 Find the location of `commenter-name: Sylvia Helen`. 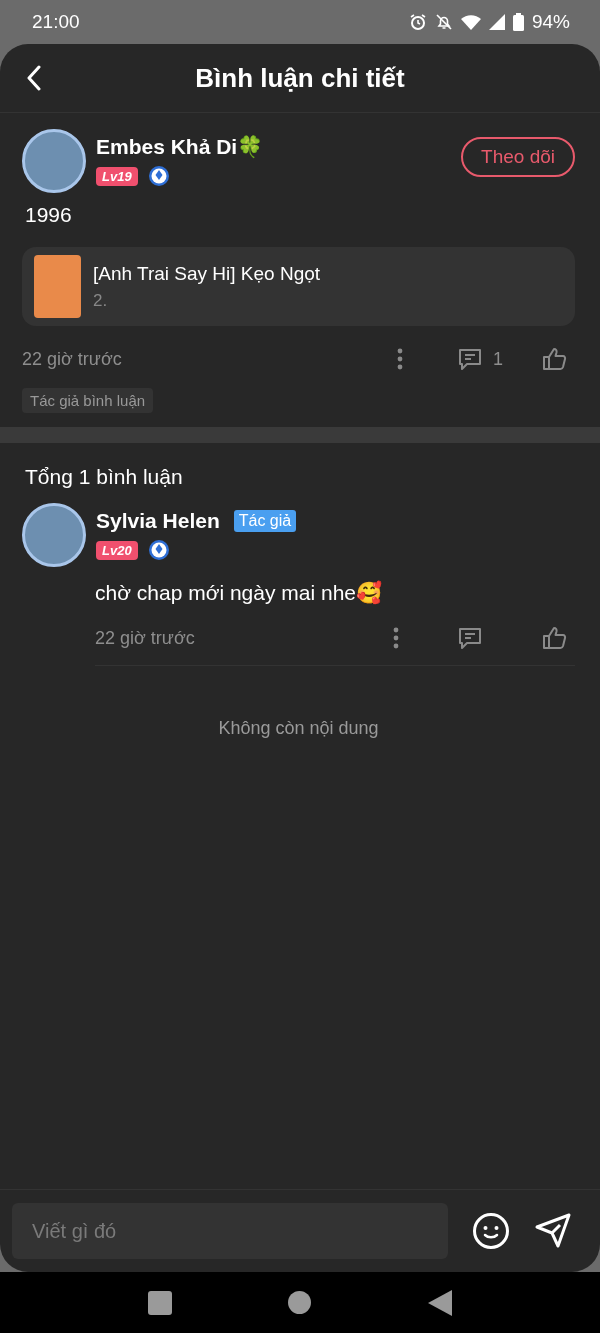

commenter-name: Sylvia Helen is located at coordinates (158, 521).